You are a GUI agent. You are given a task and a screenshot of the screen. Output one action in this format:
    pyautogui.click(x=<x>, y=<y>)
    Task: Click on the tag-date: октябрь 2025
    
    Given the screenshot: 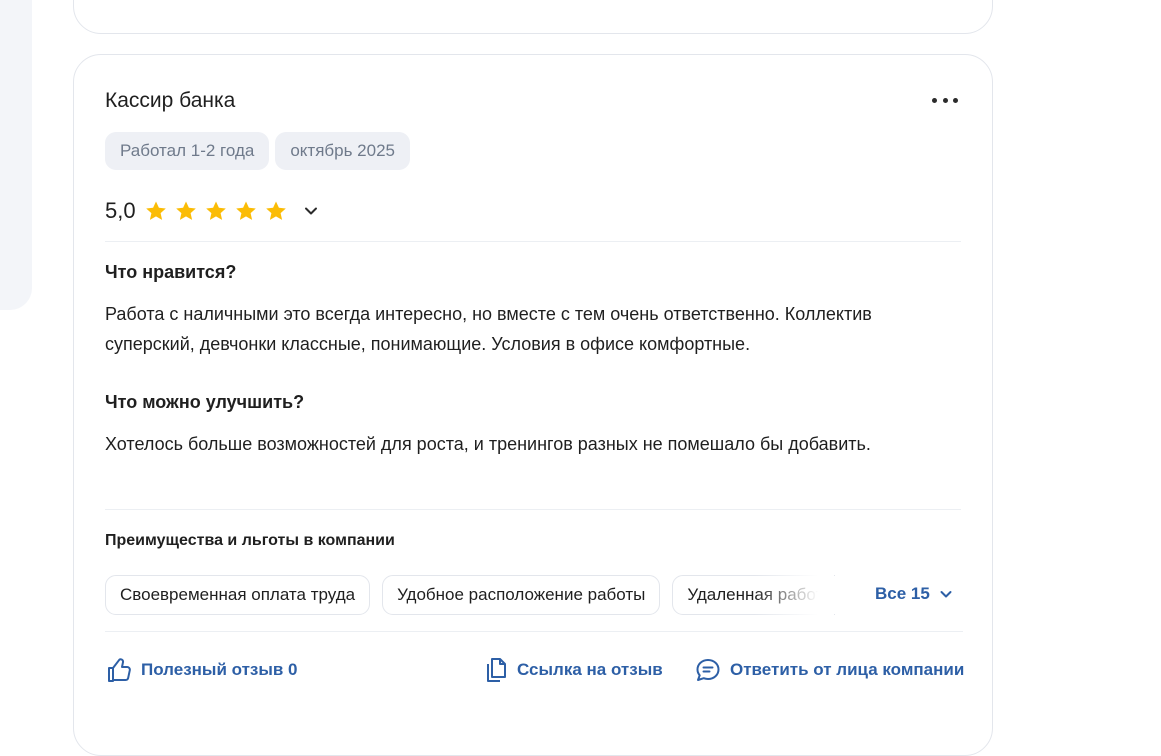 What is the action you would take?
    pyautogui.click(x=342, y=151)
    